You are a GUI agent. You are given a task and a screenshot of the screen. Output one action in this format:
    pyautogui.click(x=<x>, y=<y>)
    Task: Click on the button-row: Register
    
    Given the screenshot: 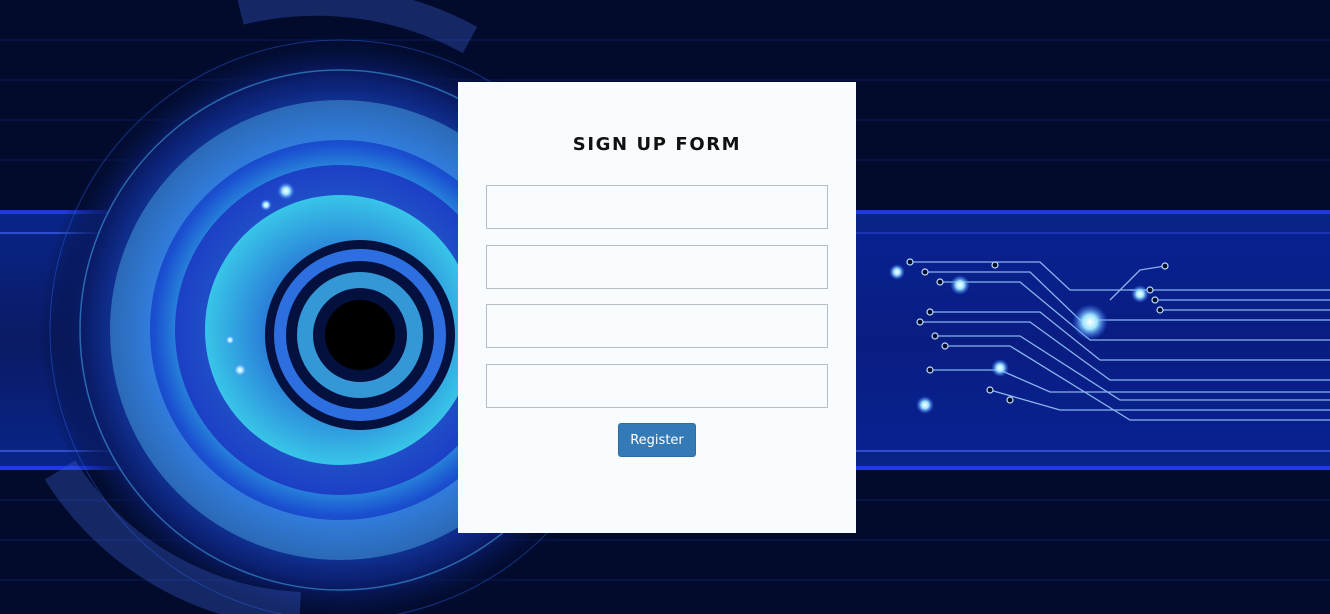 What is the action you would take?
    pyautogui.click(x=657, y=440)
    